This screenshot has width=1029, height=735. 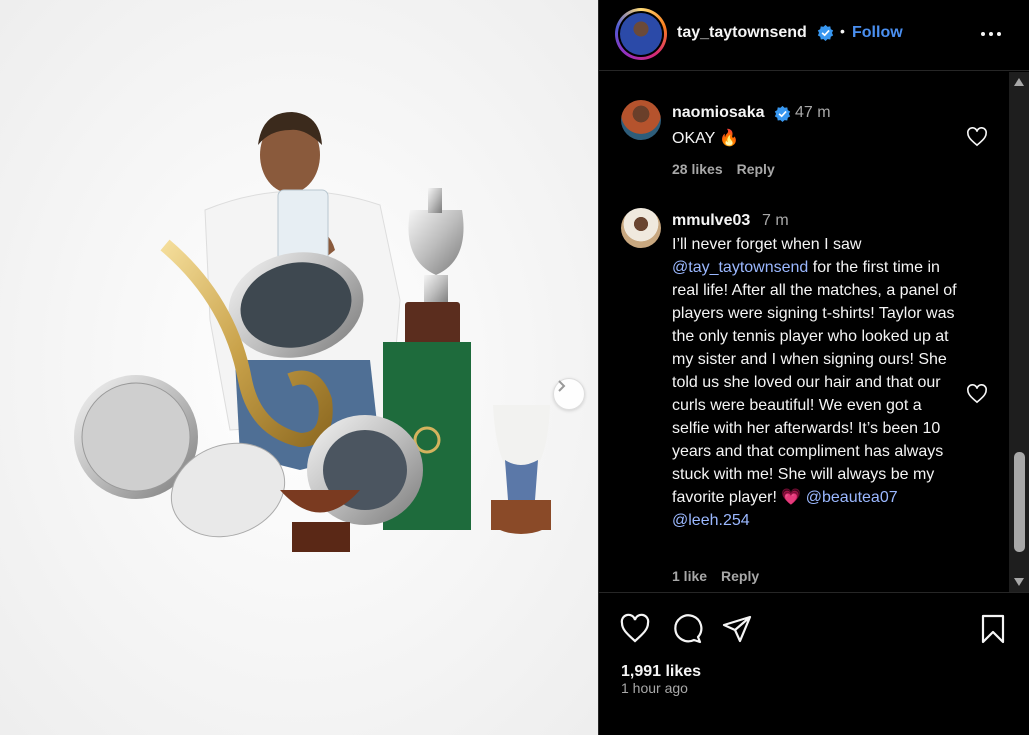 What do you see at coordinates (641, 34) in the screenshot?
I see `author-avatar` at bounding box center [641, 34].